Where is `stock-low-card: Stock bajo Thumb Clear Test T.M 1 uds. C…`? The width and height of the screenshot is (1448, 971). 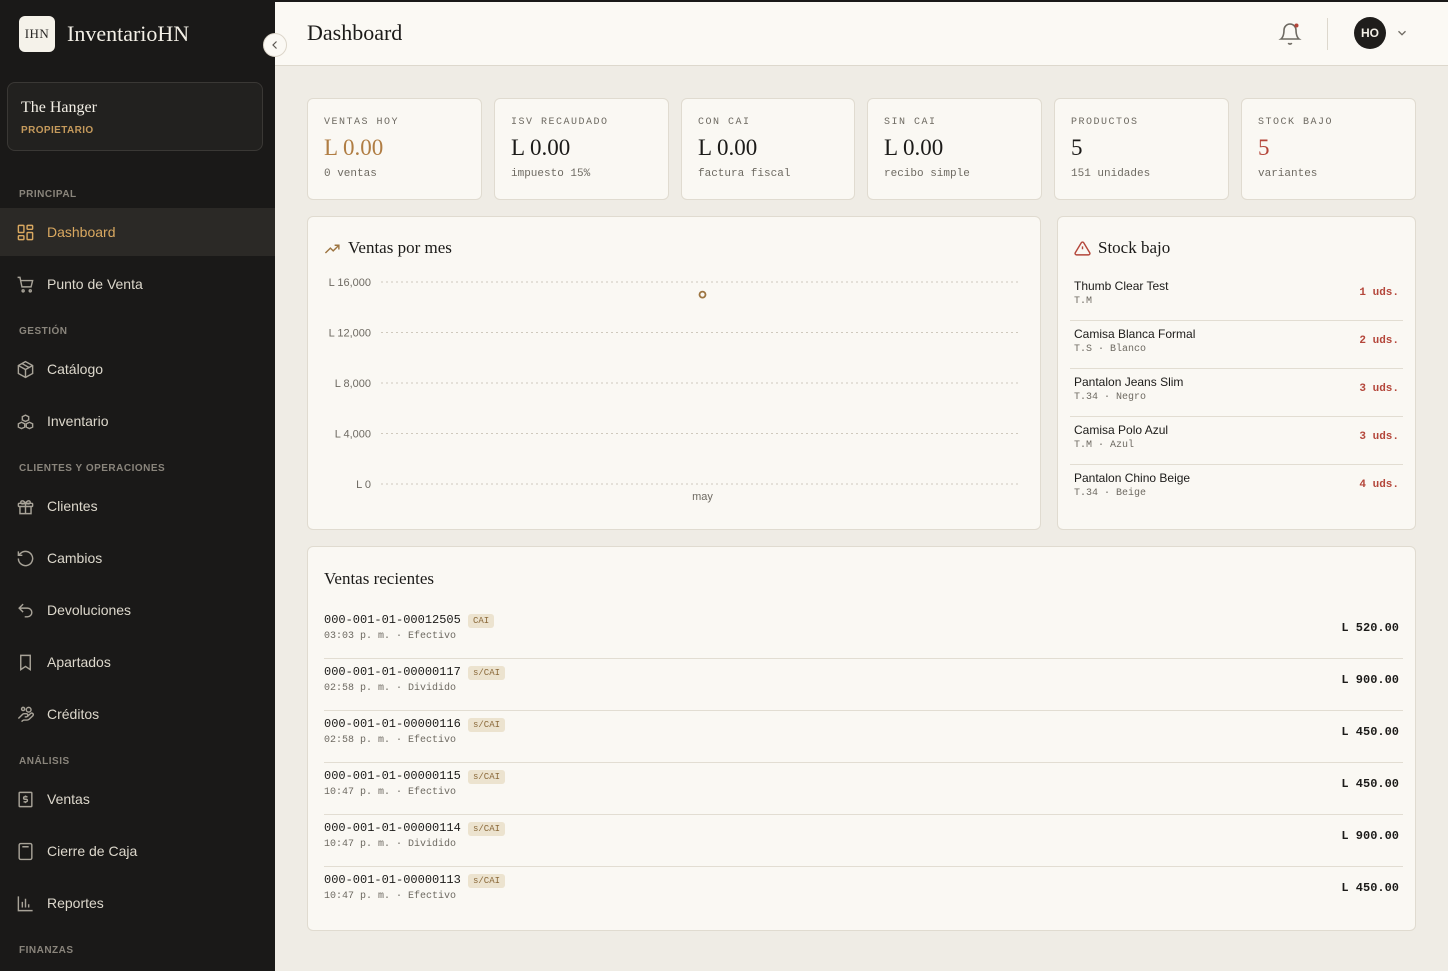
stock-low-card: Stock bajo Thumb Clear Test T.M 1 uds. C… is located at coordinates (1236, 373).